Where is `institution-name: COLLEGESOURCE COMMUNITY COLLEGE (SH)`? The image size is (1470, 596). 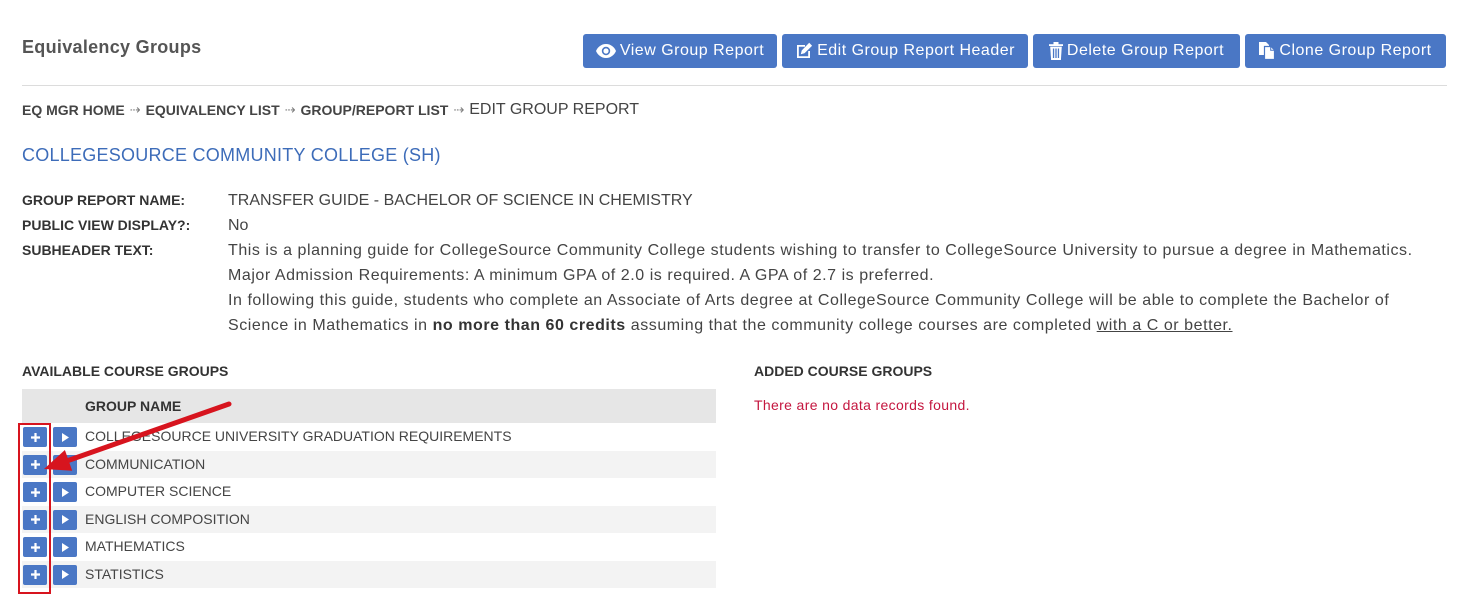
institution-name: COLLEGESOURCE COMMUNITY COLLEGE (SH) is located at coordinates (231, 155).